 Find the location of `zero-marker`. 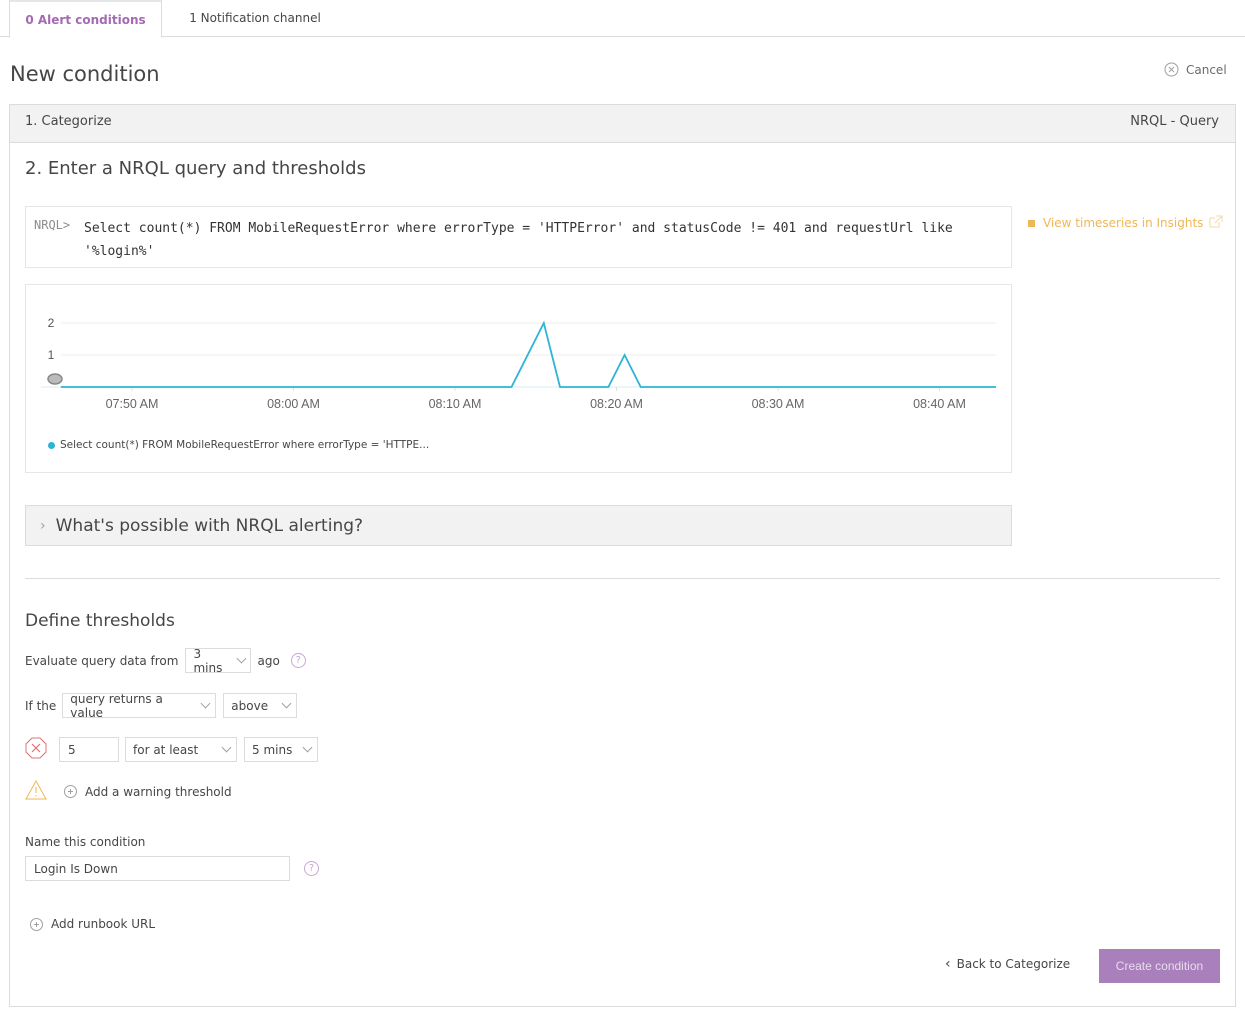

zero-marker is located at coordinates (55, 379).